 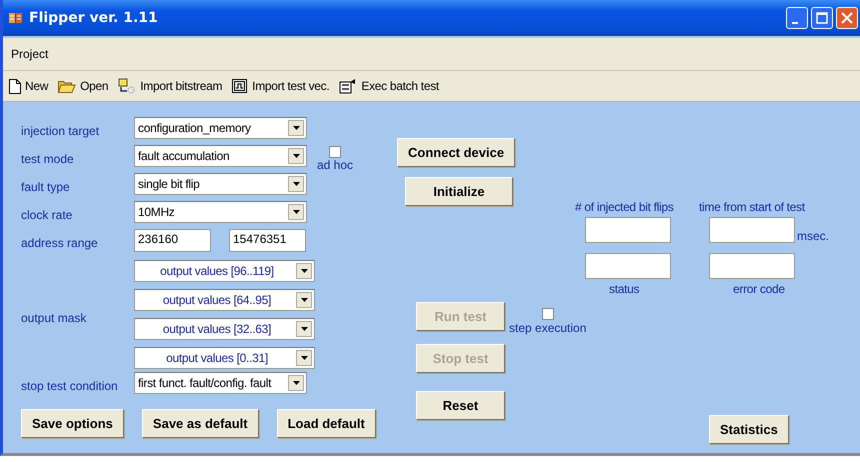 I want to click on chip-arrow-icon, so click(x=127, y=86).